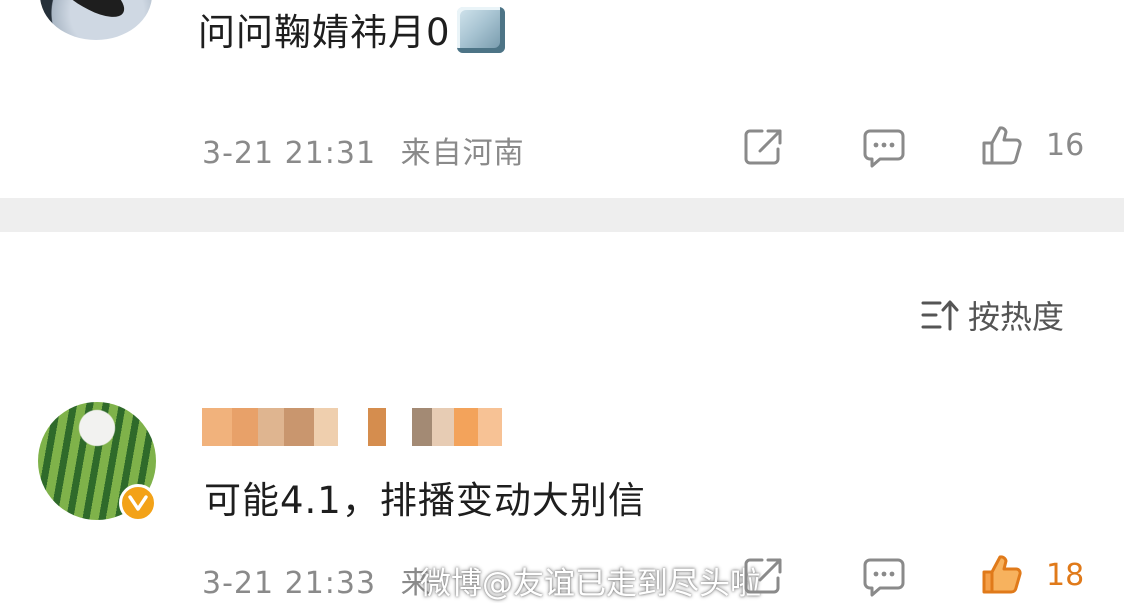 The height and width of the screenshot is (603, 1124). Describe the element at coordinates (1016, 317) in the screenshot. I see `sort-label: 按热度` at that location.